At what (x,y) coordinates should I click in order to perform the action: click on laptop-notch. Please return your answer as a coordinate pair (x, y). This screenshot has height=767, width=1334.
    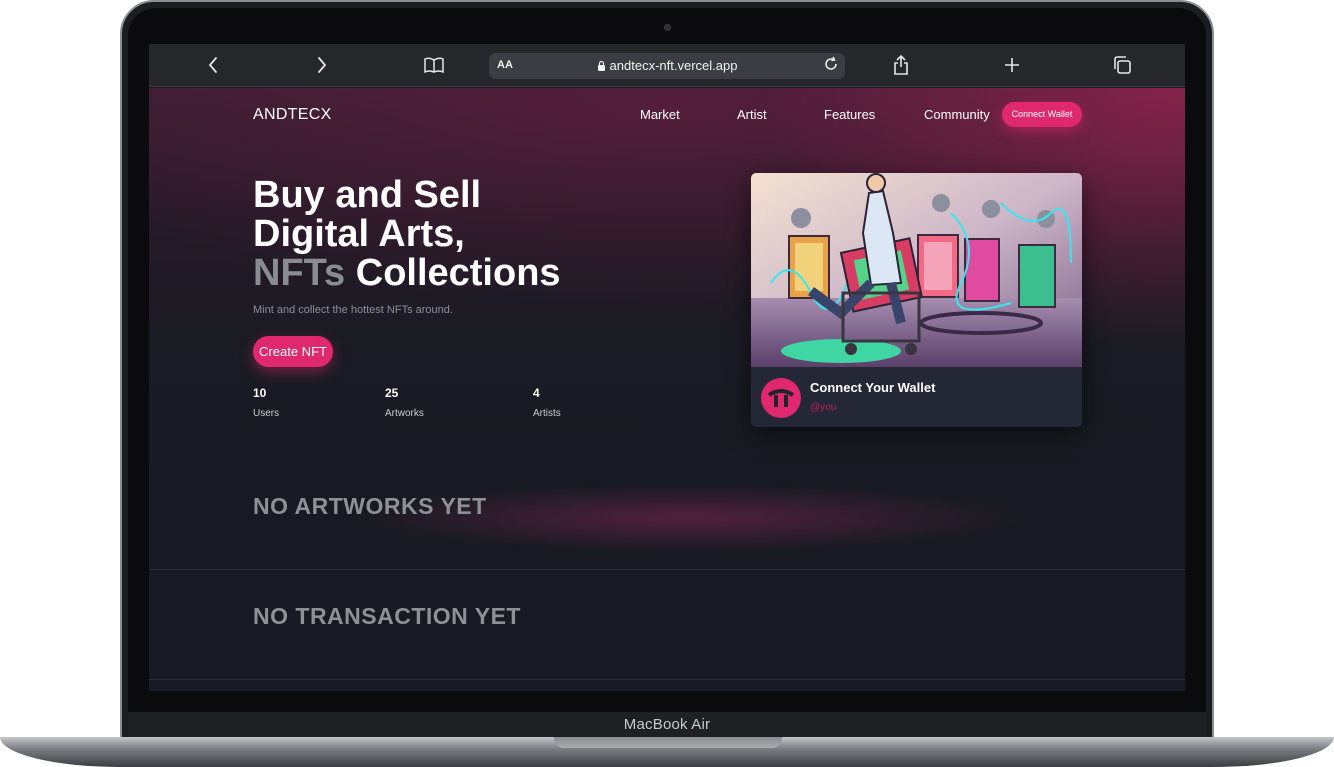
    Looking at the image, I should click on (668, 742).